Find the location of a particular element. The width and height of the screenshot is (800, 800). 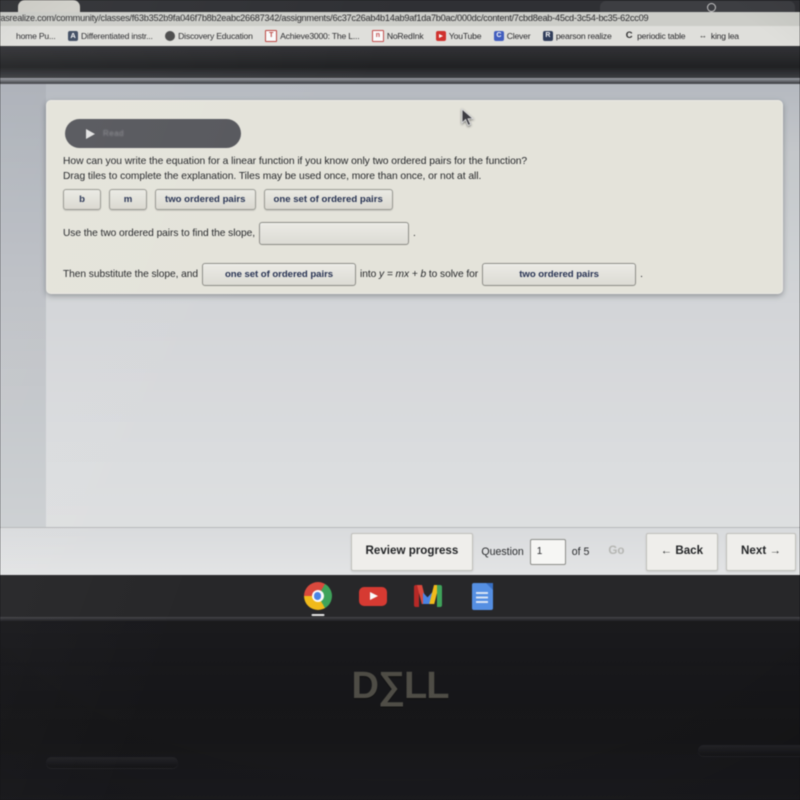

laptop-hinge is located at coordinates (400, 619).